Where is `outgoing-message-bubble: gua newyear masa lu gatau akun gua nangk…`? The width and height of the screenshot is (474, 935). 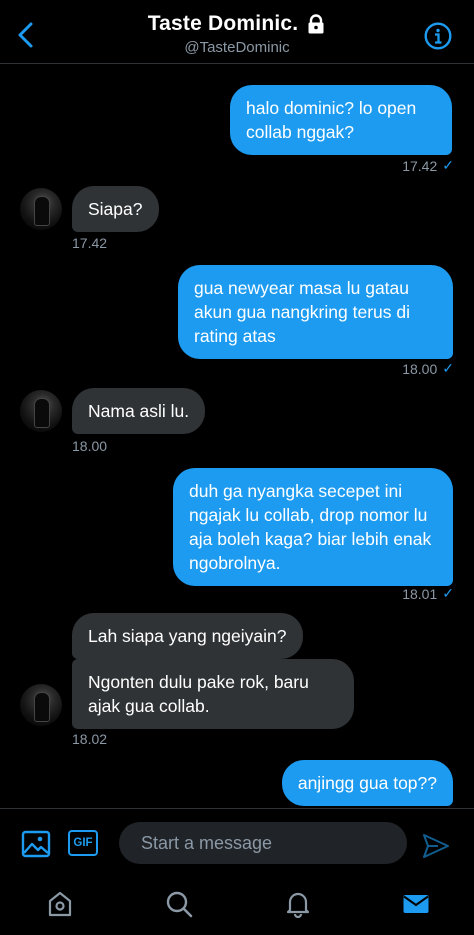 outgoing-message-bubble: gua newyear masa lu gatau akun gua nangk… is located at coordinates (315, 312).